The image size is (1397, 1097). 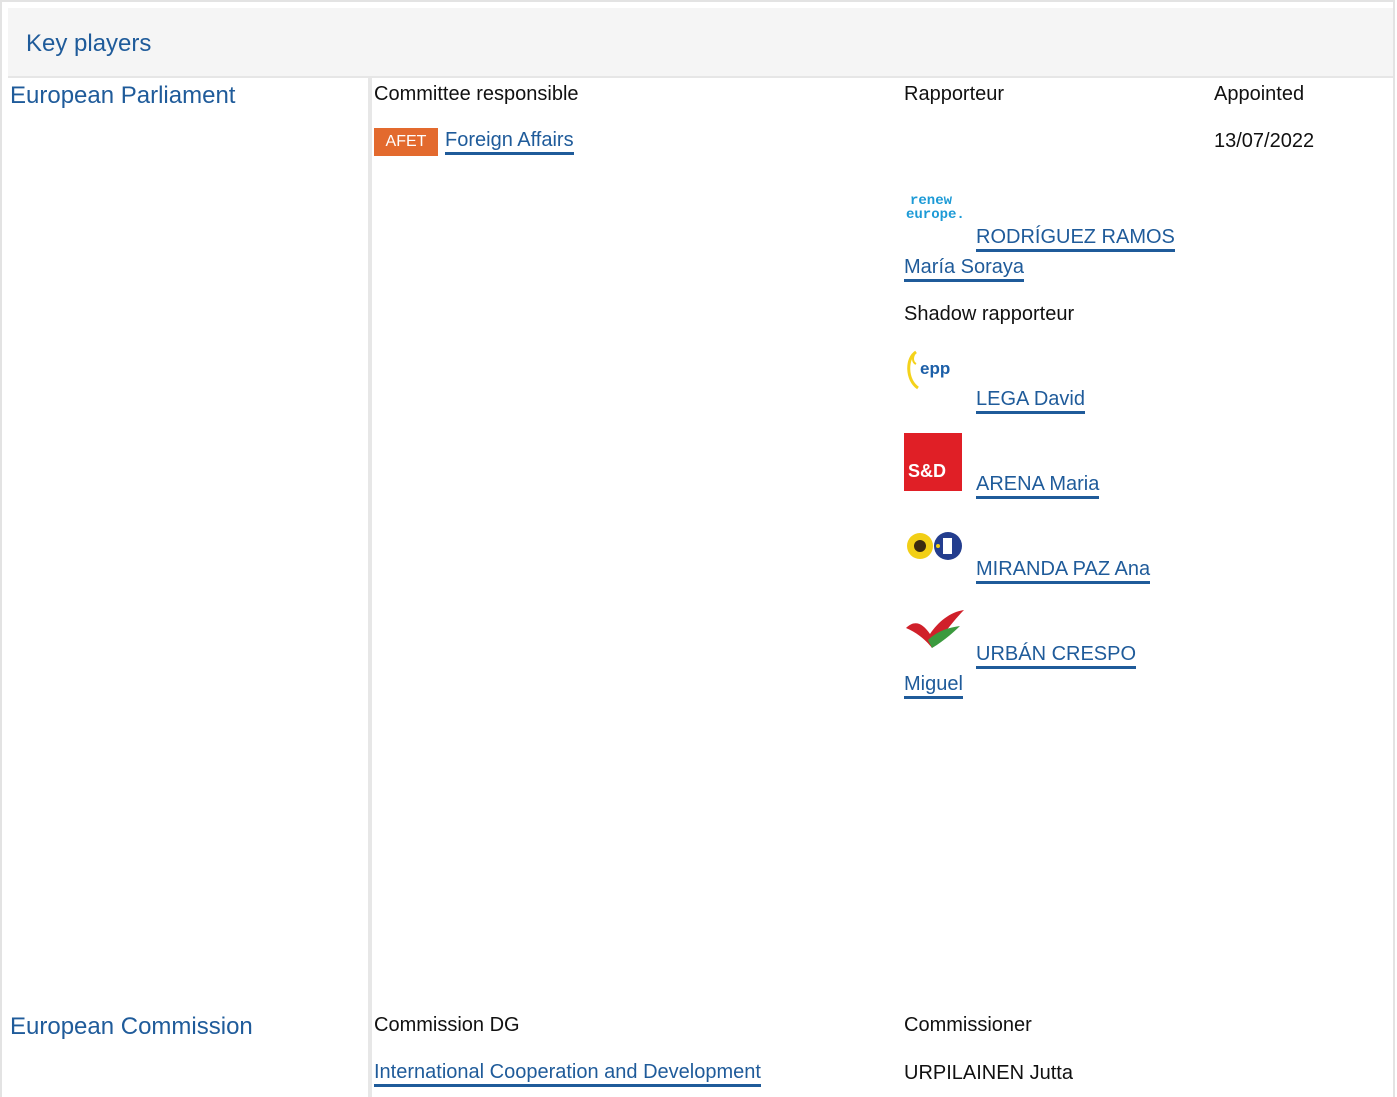 What do you see at coordinates (954, 94) in the screenshot?
I see `column-header-rapporteur: Rapporteur` at bounding box center [954, 94].